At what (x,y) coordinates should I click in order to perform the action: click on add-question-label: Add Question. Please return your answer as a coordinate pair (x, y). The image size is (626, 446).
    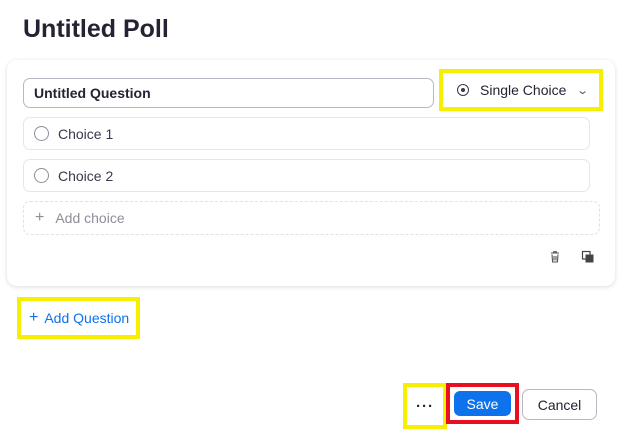
    Looking at the image, I should click on (87, 318).